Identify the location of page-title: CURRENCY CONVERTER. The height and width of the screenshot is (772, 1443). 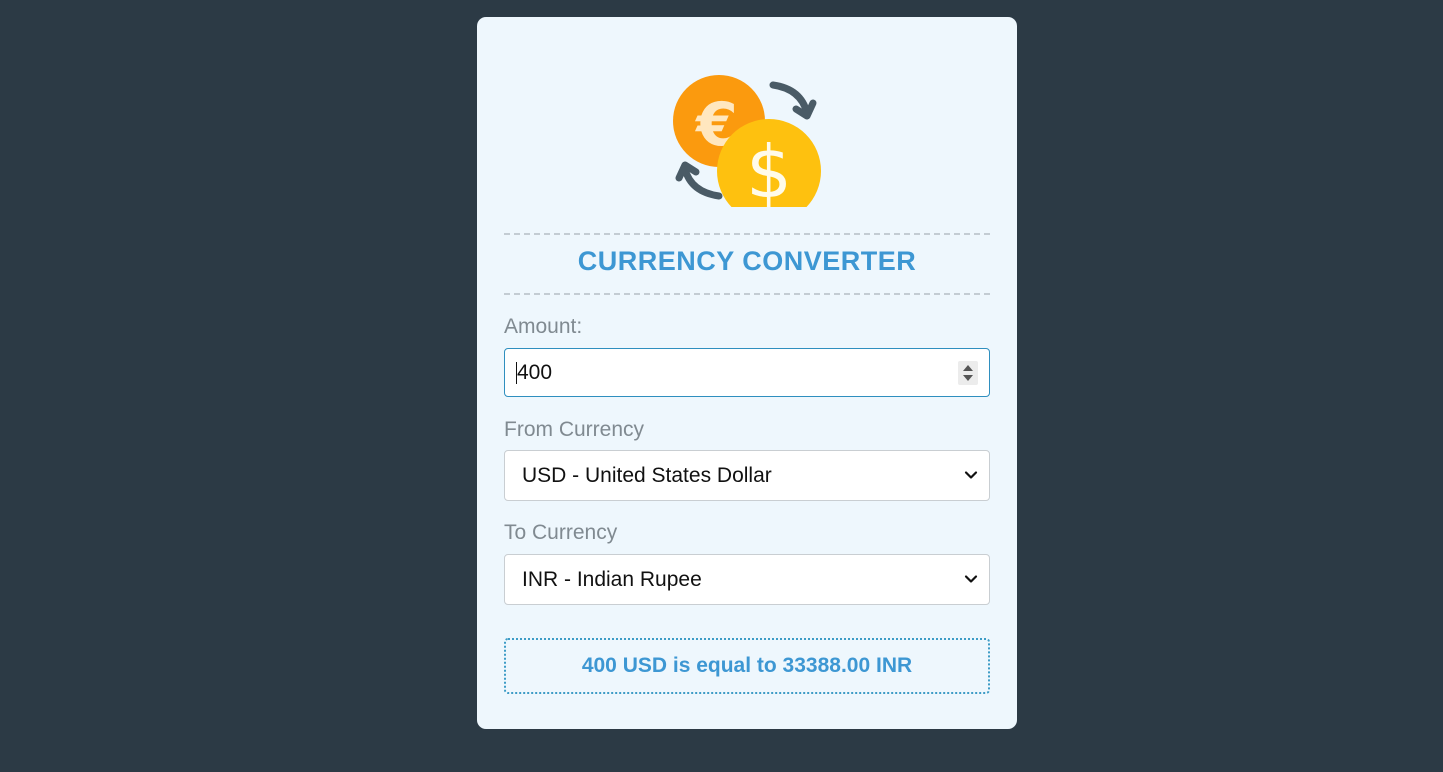
(747, 261).